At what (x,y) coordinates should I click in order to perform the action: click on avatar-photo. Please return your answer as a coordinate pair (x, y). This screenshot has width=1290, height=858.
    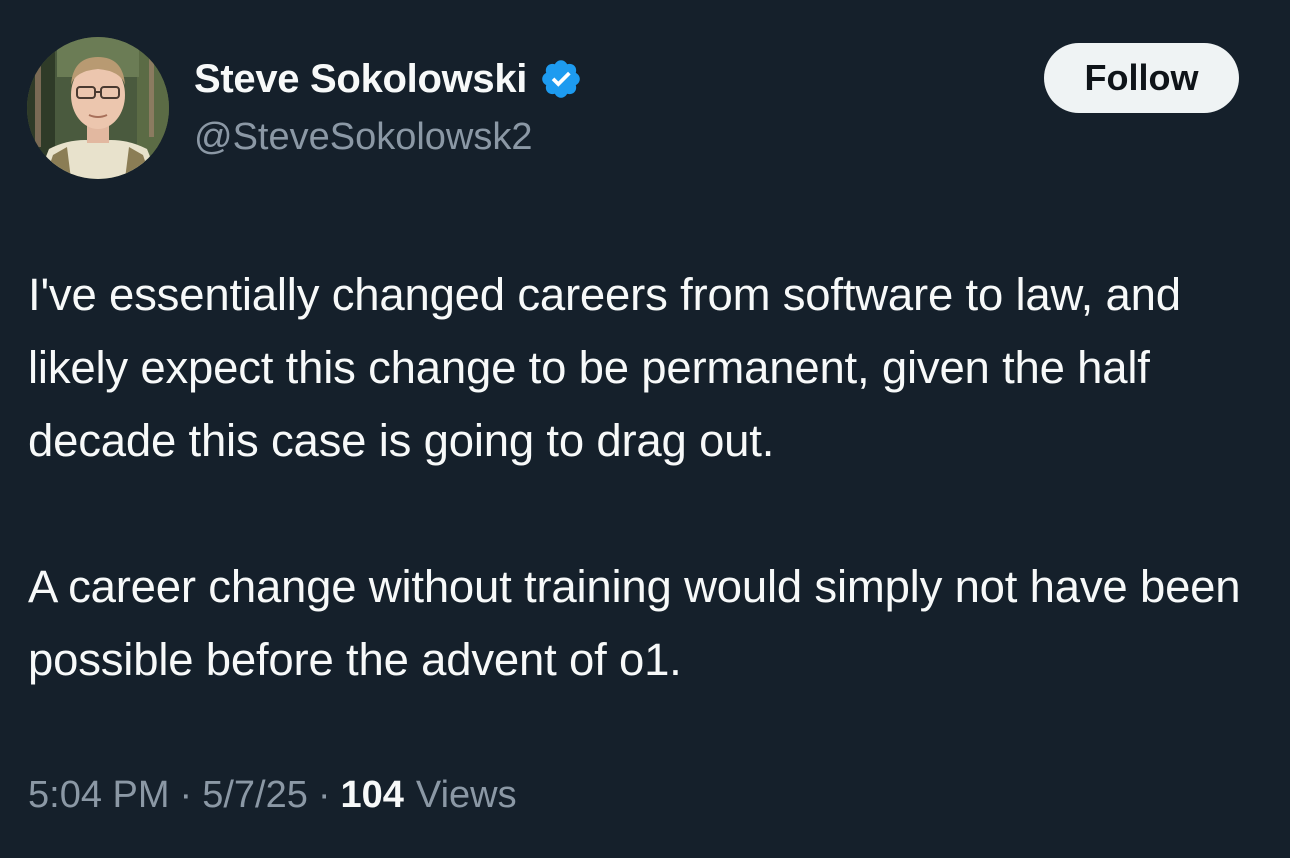
    Looking at the image, I should click on (98, 108).